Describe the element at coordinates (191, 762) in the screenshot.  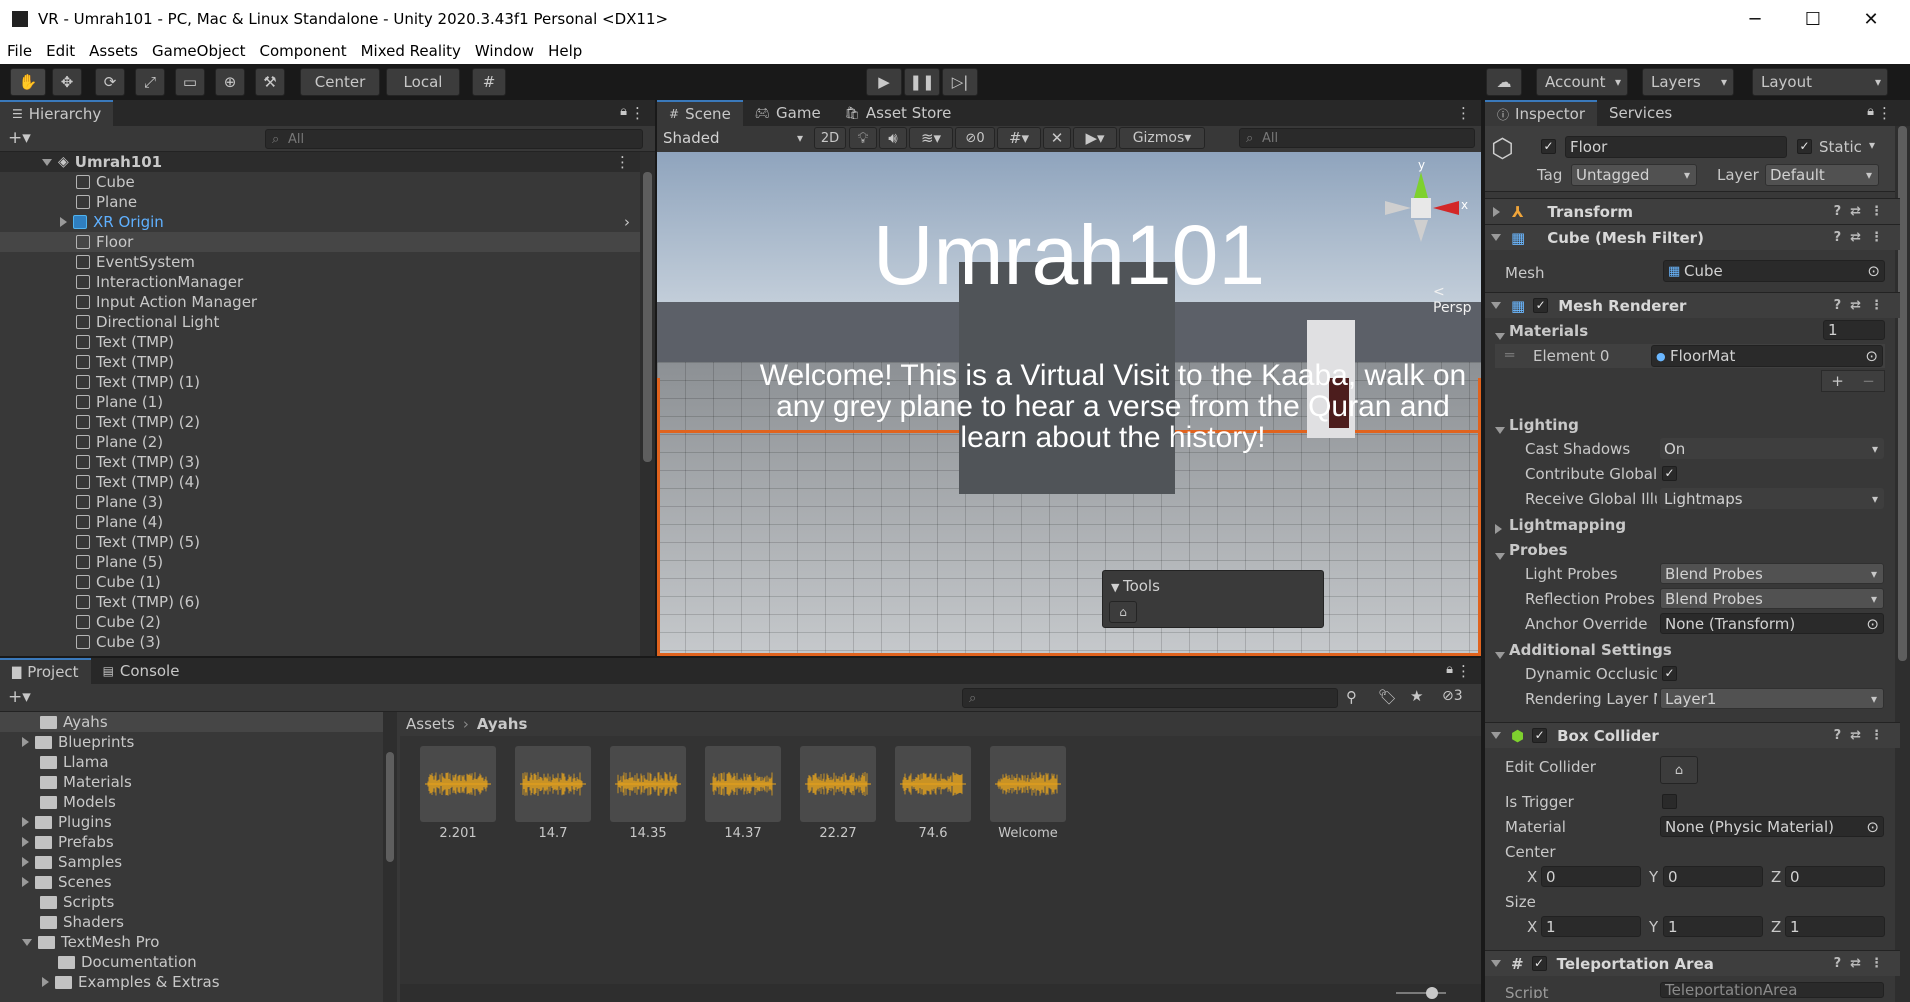
I see `folder-item: Llama` at that location.